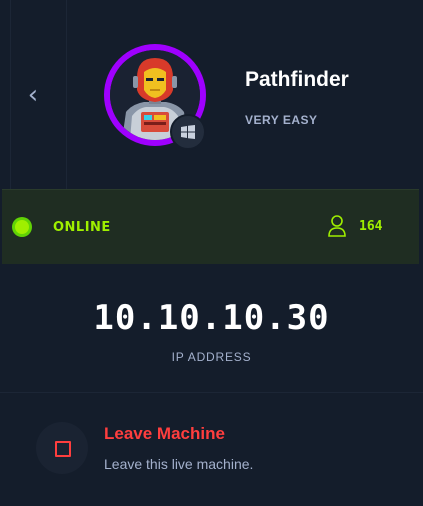 The image size is (423, 506). What do you see at coordinates (155, 97) in the screenshot?
I see `machine-avatar` at bounding box center [155, 97].